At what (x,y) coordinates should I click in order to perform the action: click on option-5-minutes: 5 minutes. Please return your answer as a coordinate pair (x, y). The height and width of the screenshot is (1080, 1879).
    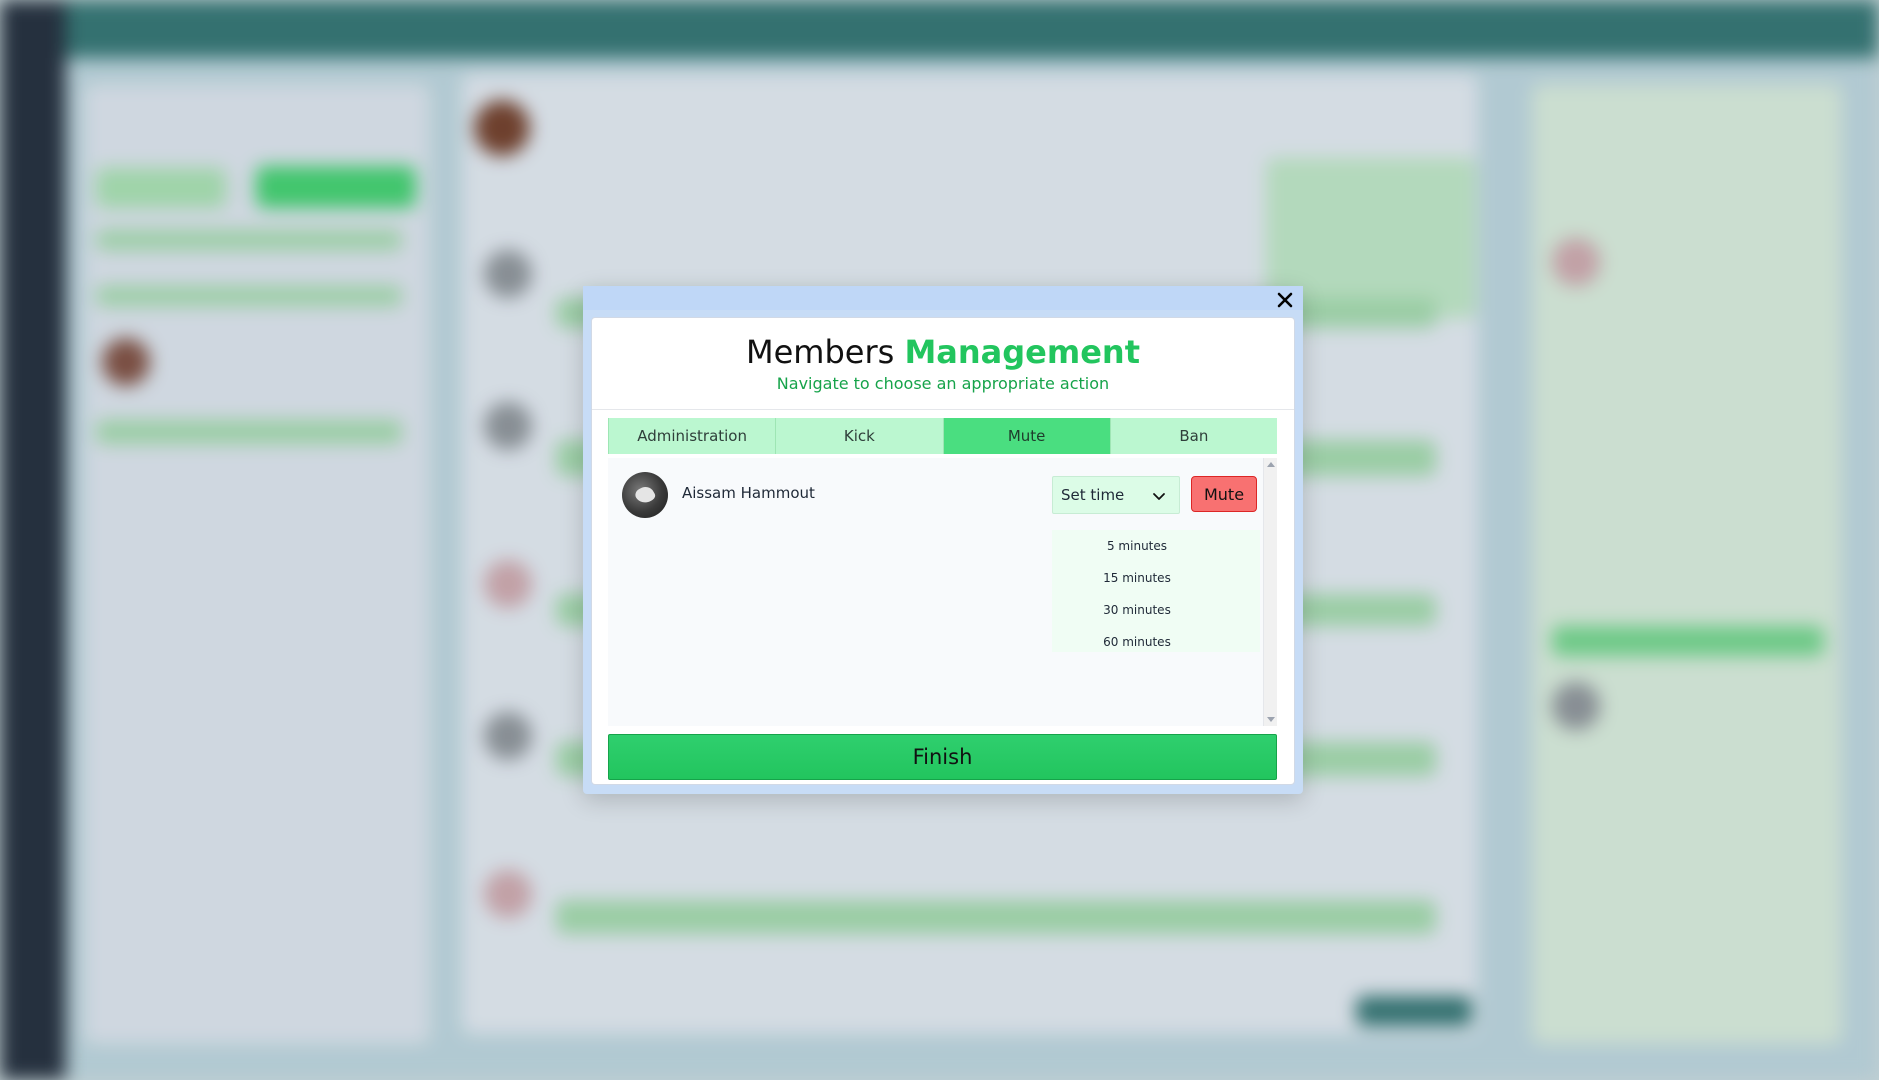
    Looking at the image, I should click on (1156, 546).